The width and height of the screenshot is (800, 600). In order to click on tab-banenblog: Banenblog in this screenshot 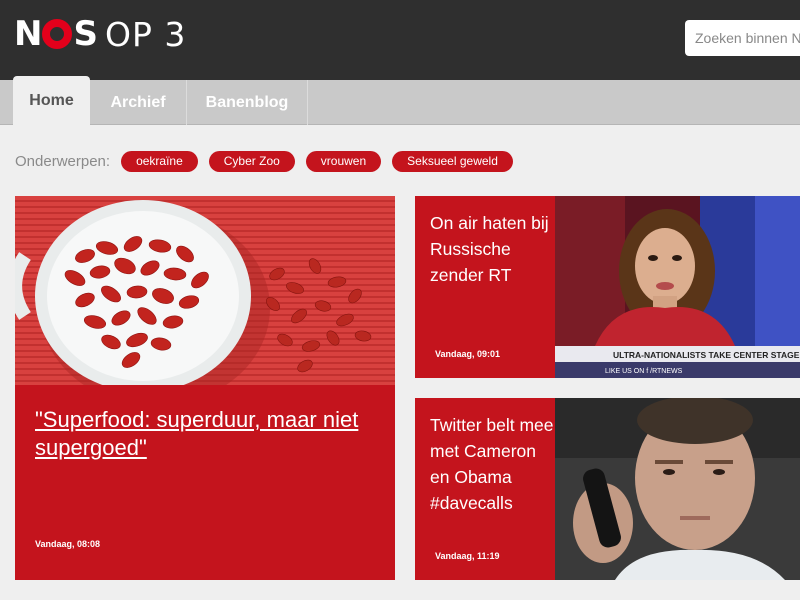, I will do `click(247, 102)`.